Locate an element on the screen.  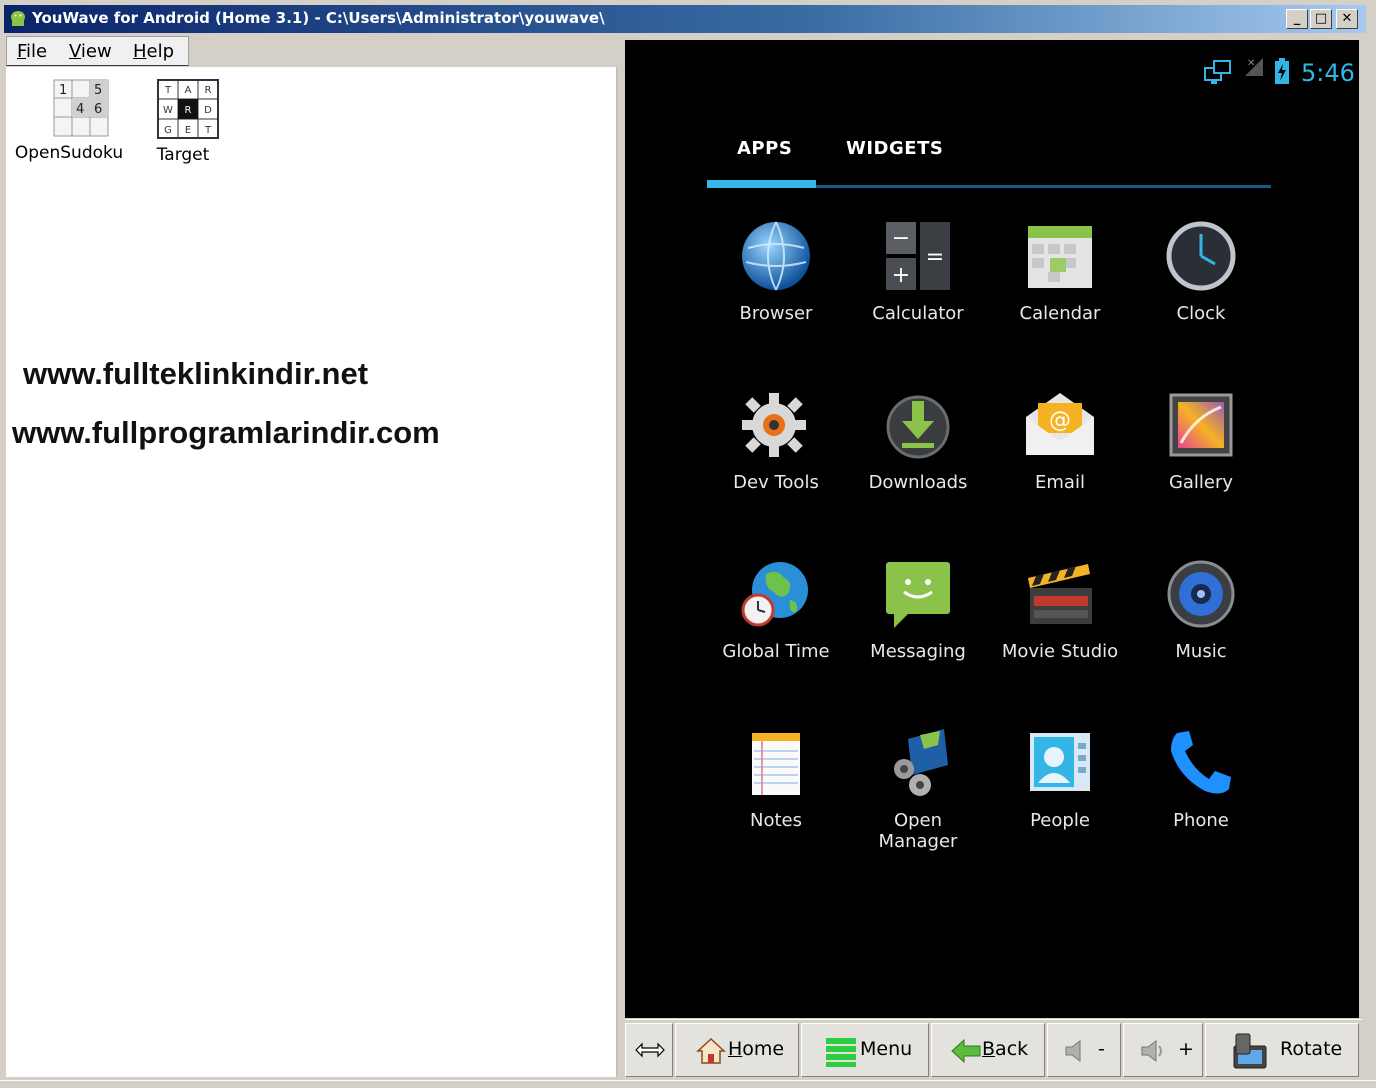
app-name: Music is located at coordinates (1201, 651).